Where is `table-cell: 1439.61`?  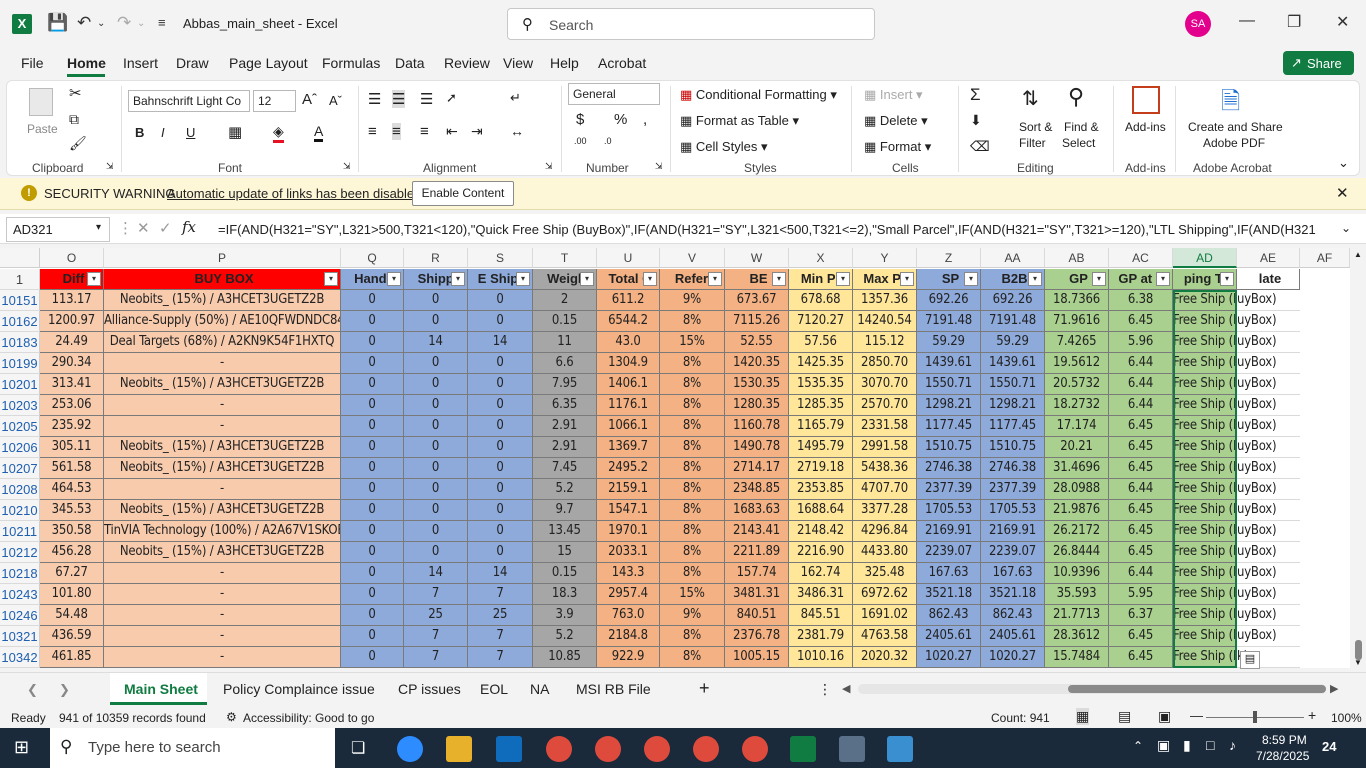
table-cell: 1439.61 is located at coordinates (949, 363).